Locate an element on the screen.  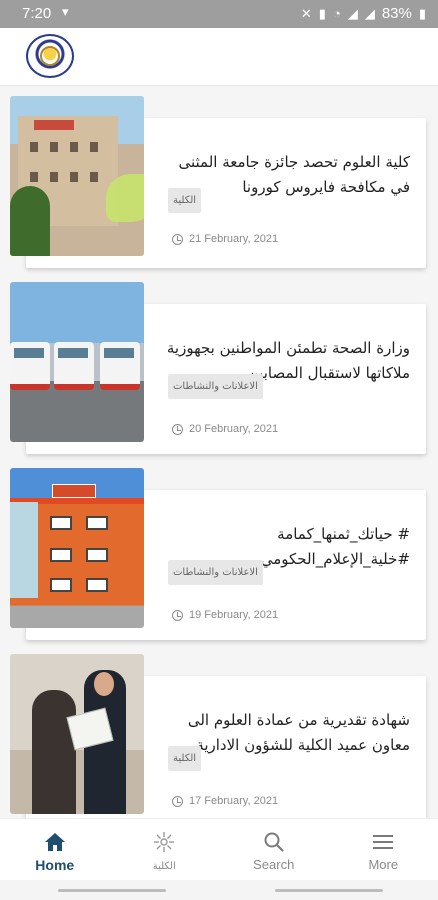
signal-icon: ◢ is located at coordinates (352, 13).